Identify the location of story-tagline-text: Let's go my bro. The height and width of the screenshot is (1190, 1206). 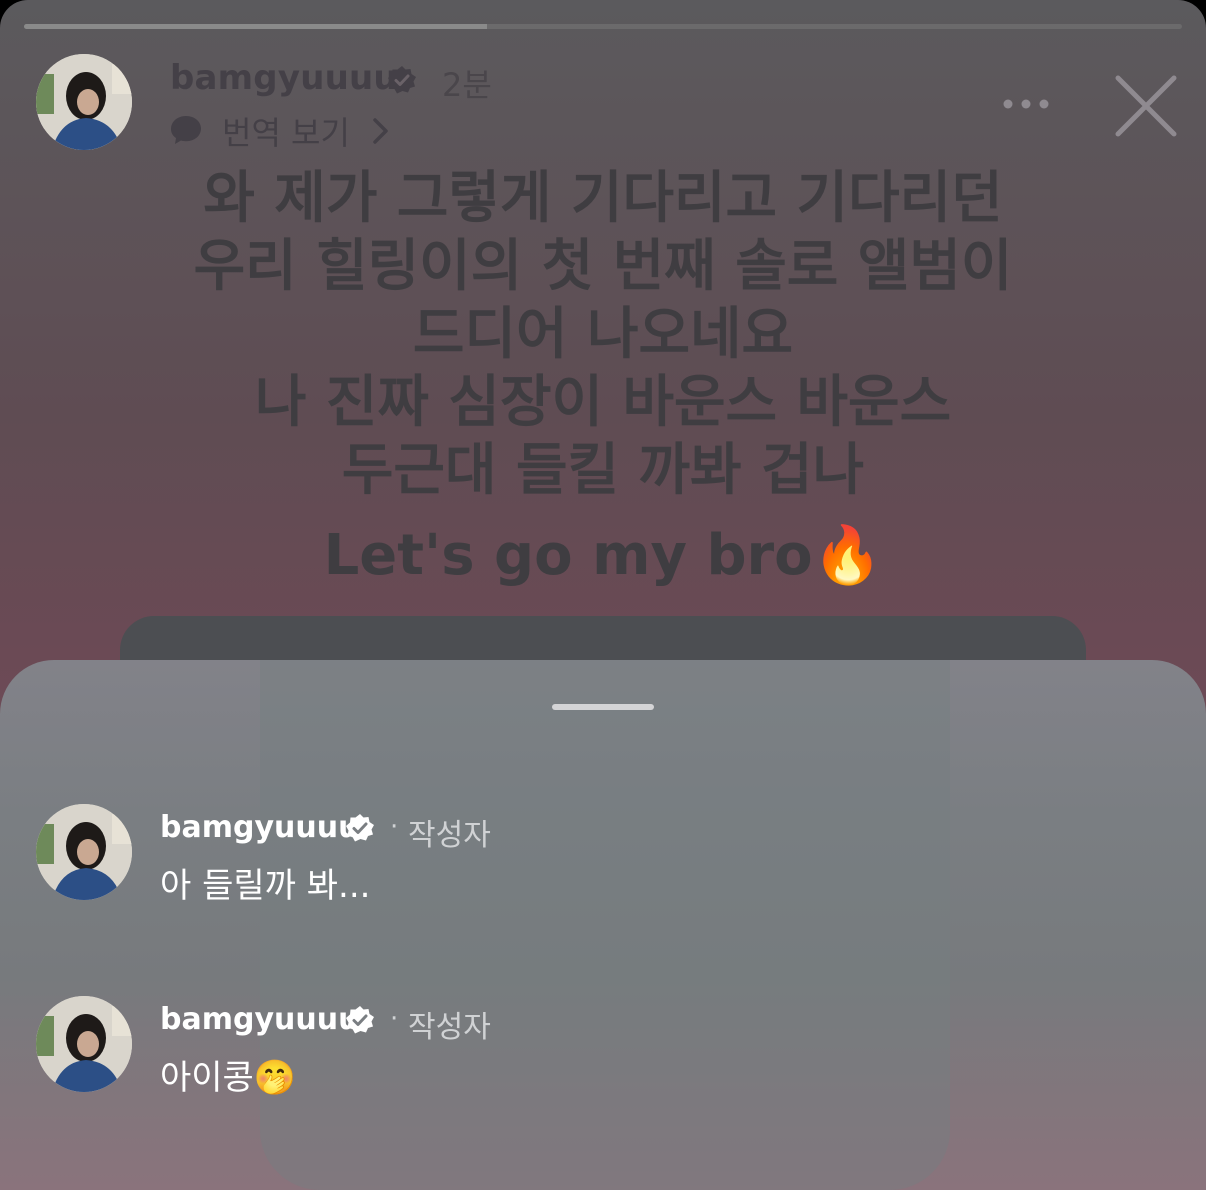
(568, 555).